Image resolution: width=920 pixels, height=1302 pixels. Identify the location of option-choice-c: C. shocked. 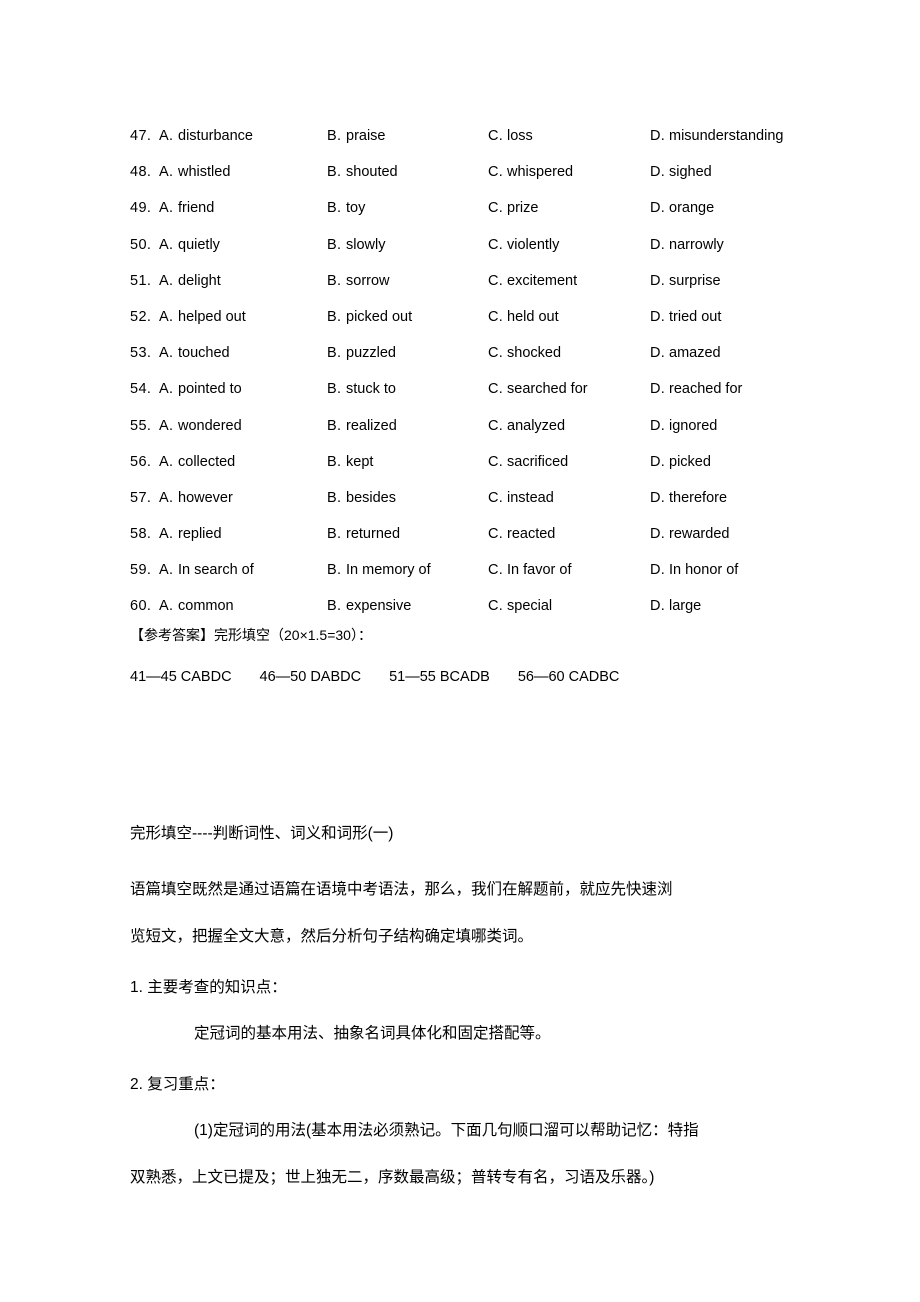
(524, 353).